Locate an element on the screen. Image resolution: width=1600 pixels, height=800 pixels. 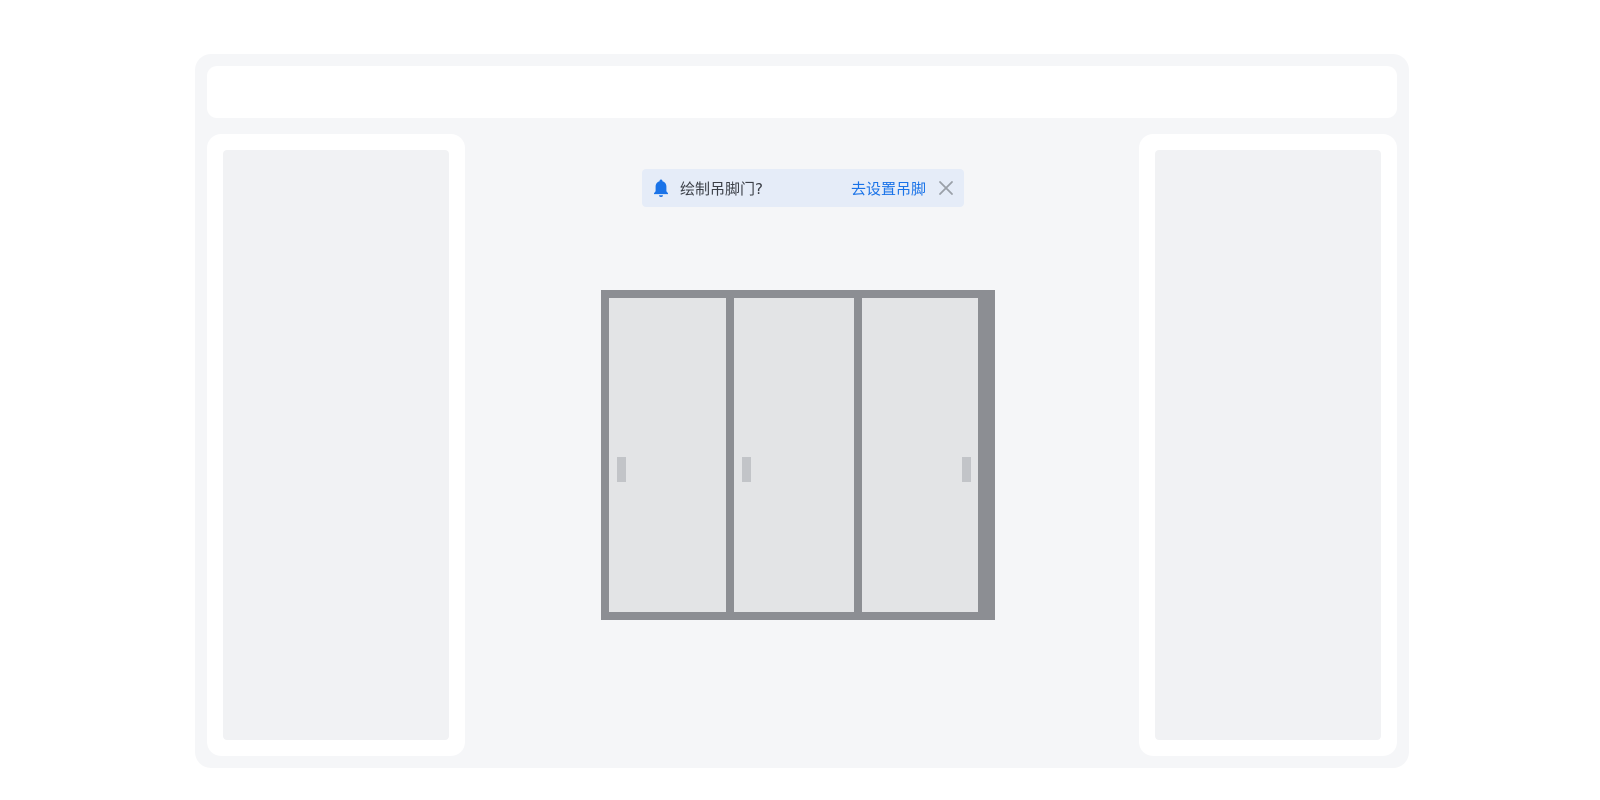
left-panel is located at coordinates (336, 445).